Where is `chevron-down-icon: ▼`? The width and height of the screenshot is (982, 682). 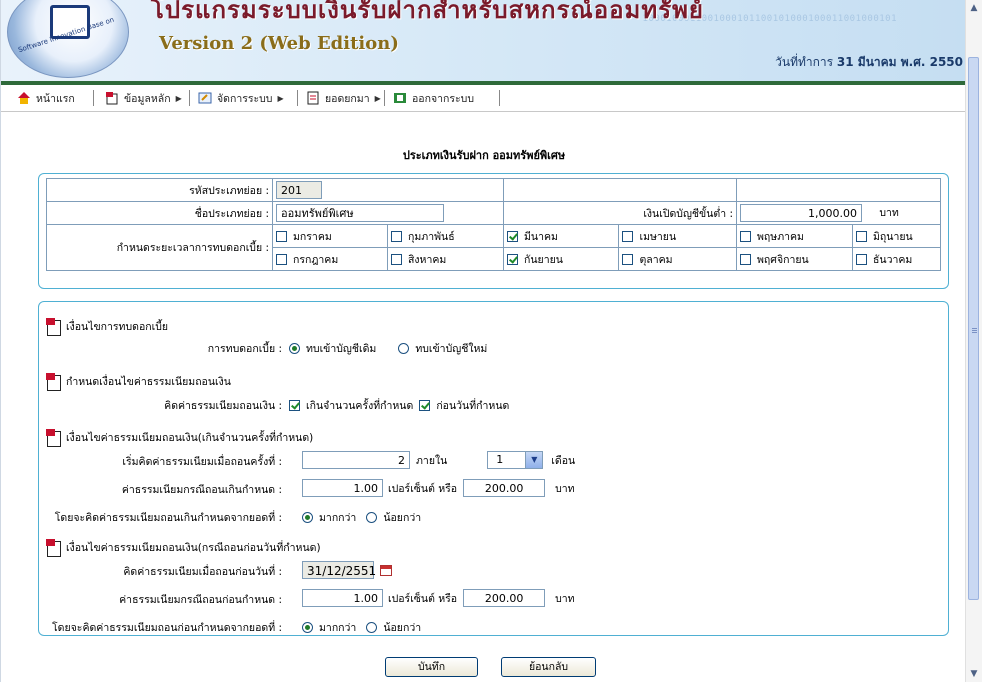 chevron-down-icon: ▼ is located at coordinates (534, 460).